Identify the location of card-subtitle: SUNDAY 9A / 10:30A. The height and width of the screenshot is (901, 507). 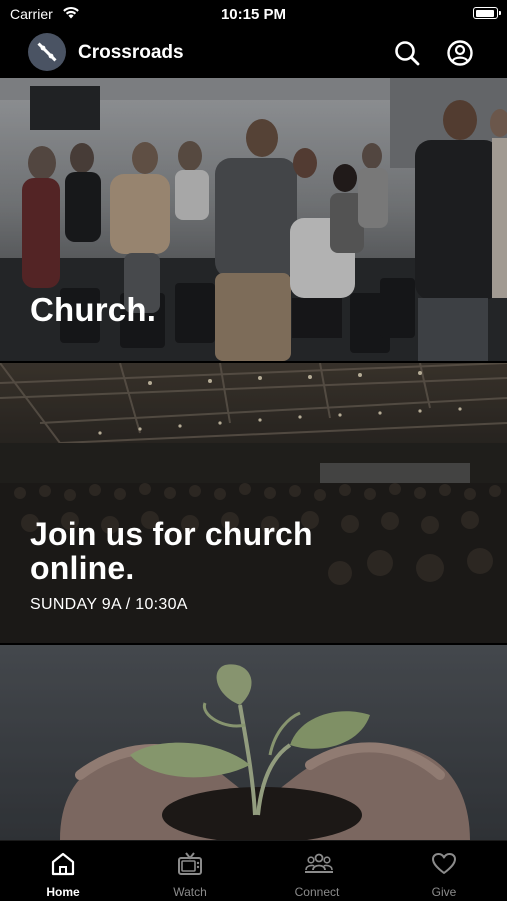
(109, 604).